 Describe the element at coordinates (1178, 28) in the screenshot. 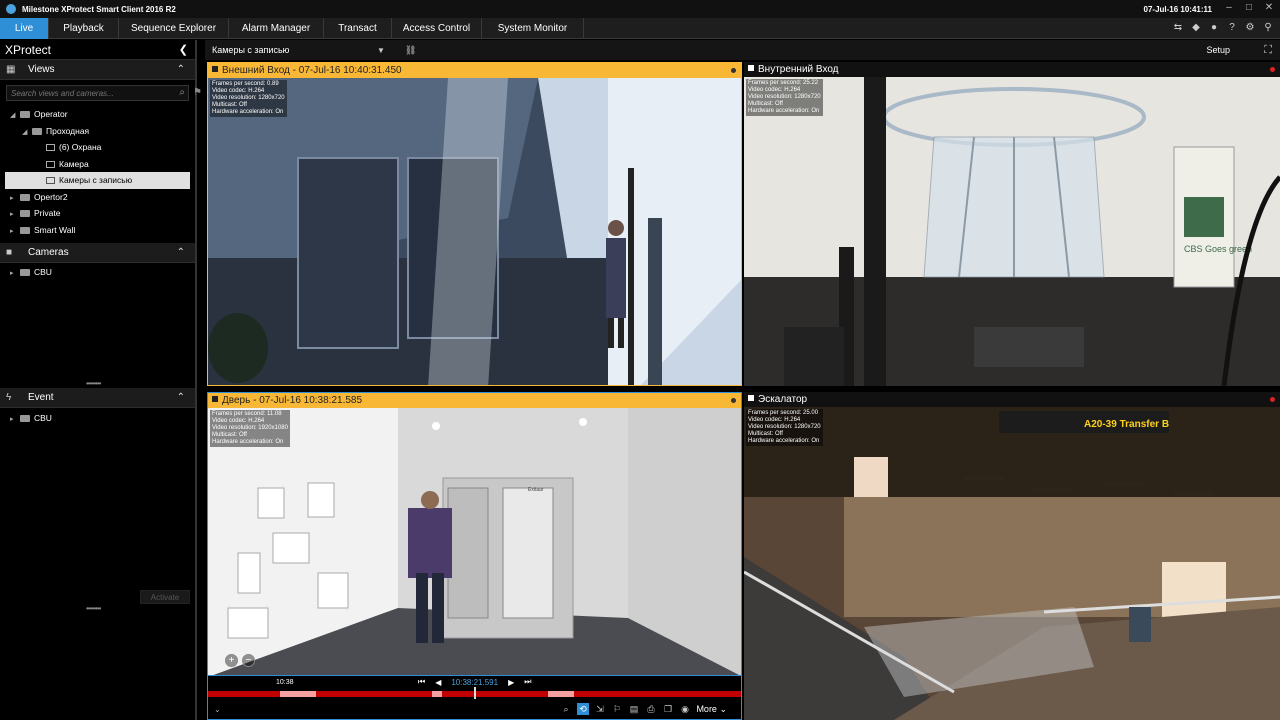

I see `switch-view-icon: ⇆` at that location.